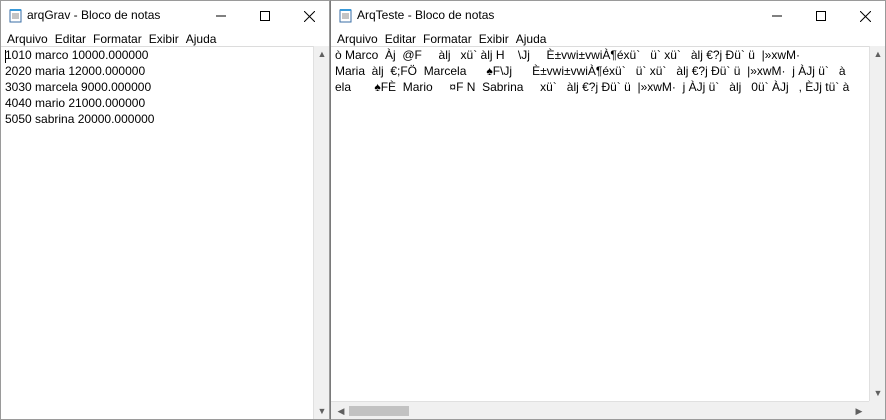  I want to click on title-bar: ArqTeste - Bloco de notas, so click(608, 16).